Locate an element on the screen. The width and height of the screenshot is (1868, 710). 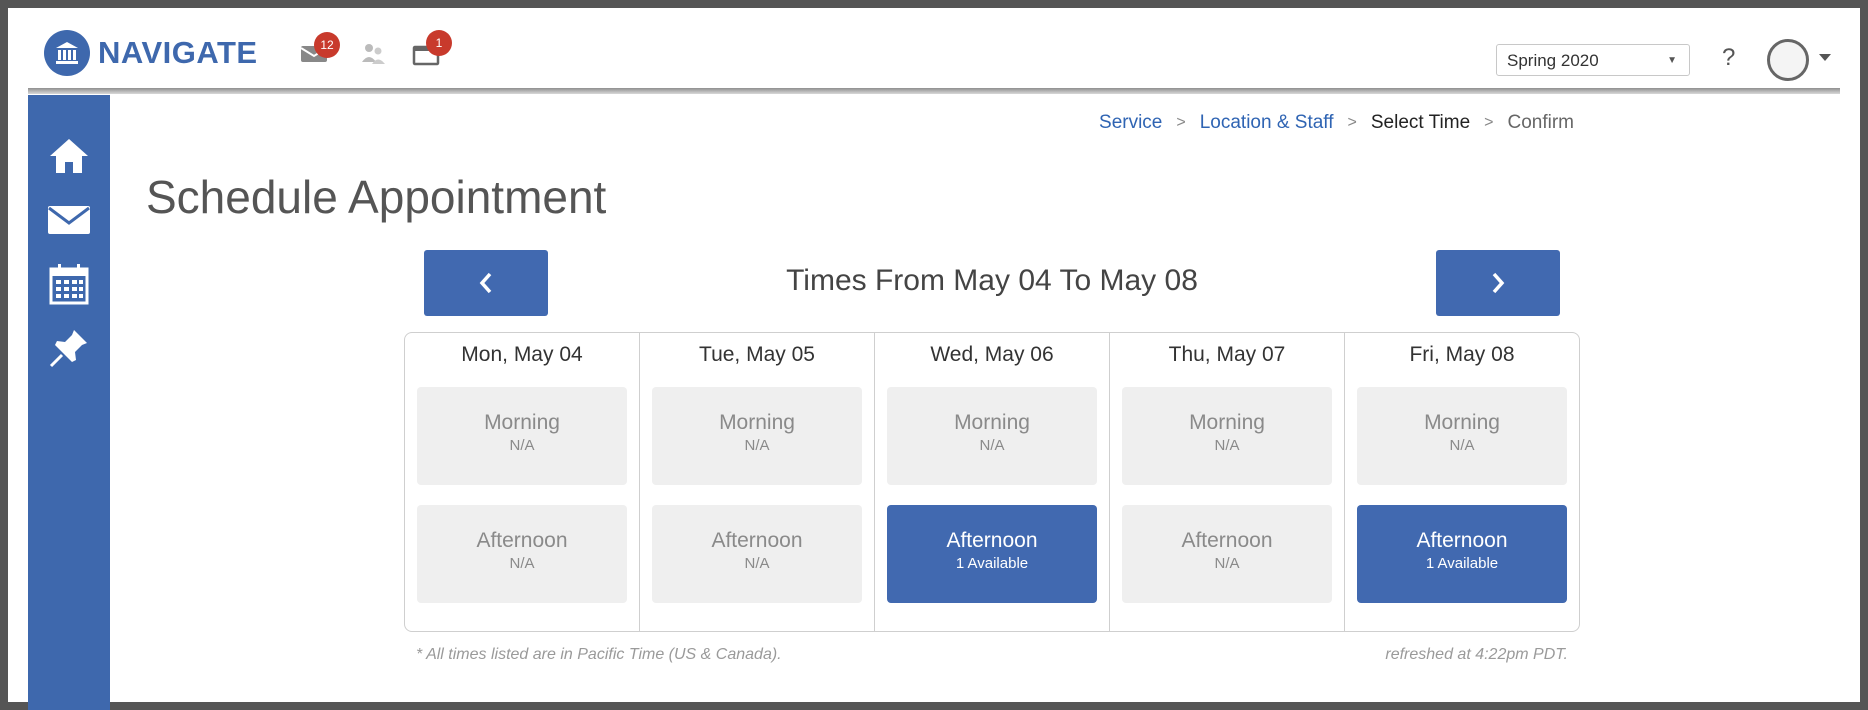
app-name: NAVIGATE is located at coordinates (178, 52).